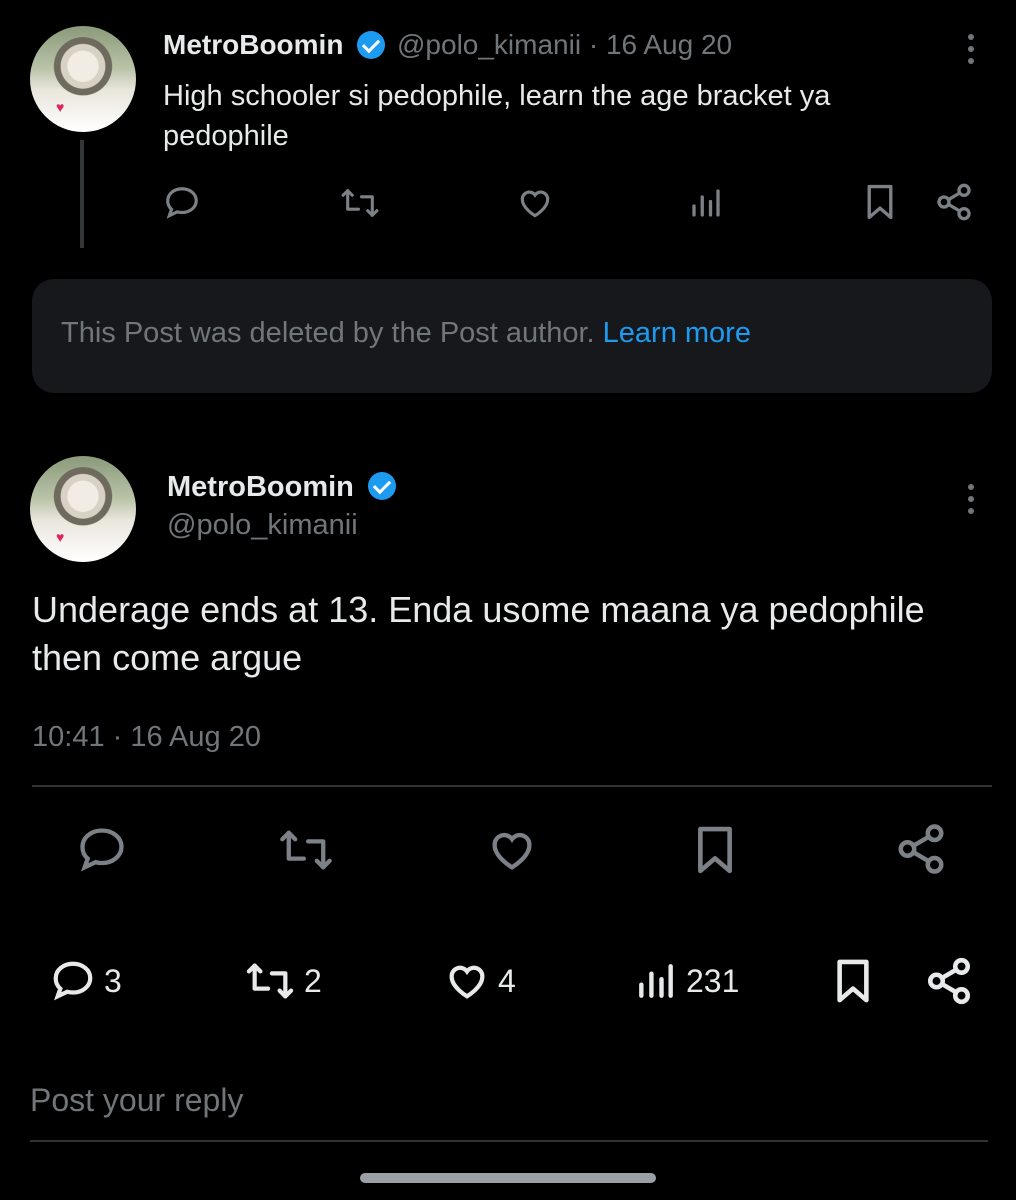 Image resolution: width=1016 pixels, height=1200 pixels. I want to click on home-indicator, so click(508, 1178).